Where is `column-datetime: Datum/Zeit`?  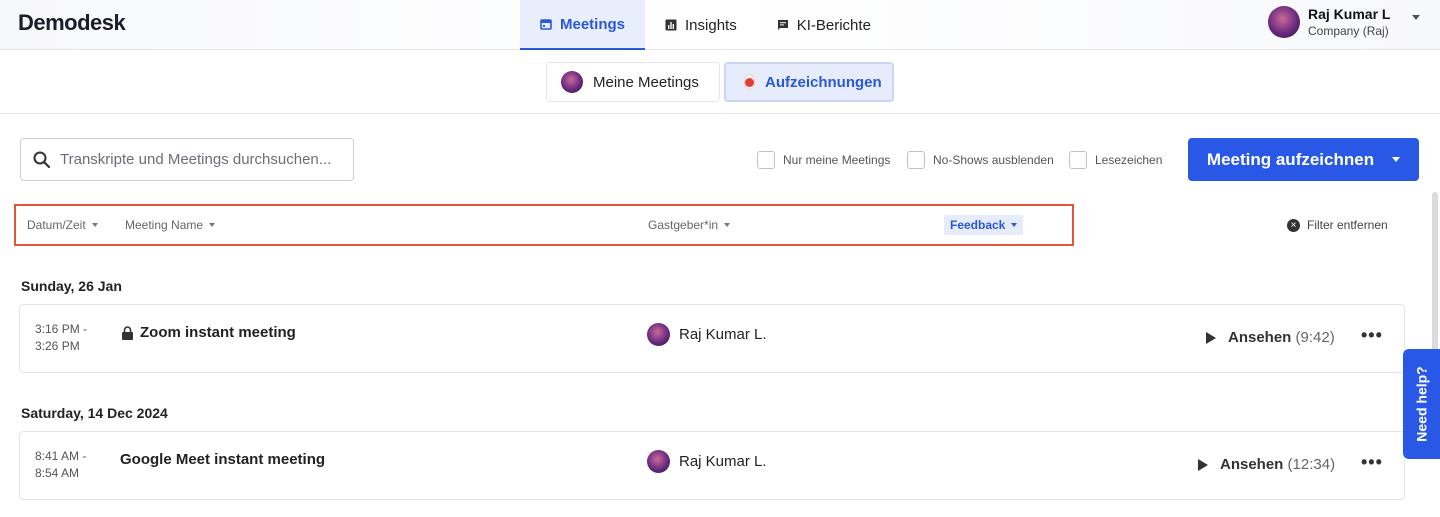 column-datetime: Datum/Zeit is located at coordinates (62, 225).